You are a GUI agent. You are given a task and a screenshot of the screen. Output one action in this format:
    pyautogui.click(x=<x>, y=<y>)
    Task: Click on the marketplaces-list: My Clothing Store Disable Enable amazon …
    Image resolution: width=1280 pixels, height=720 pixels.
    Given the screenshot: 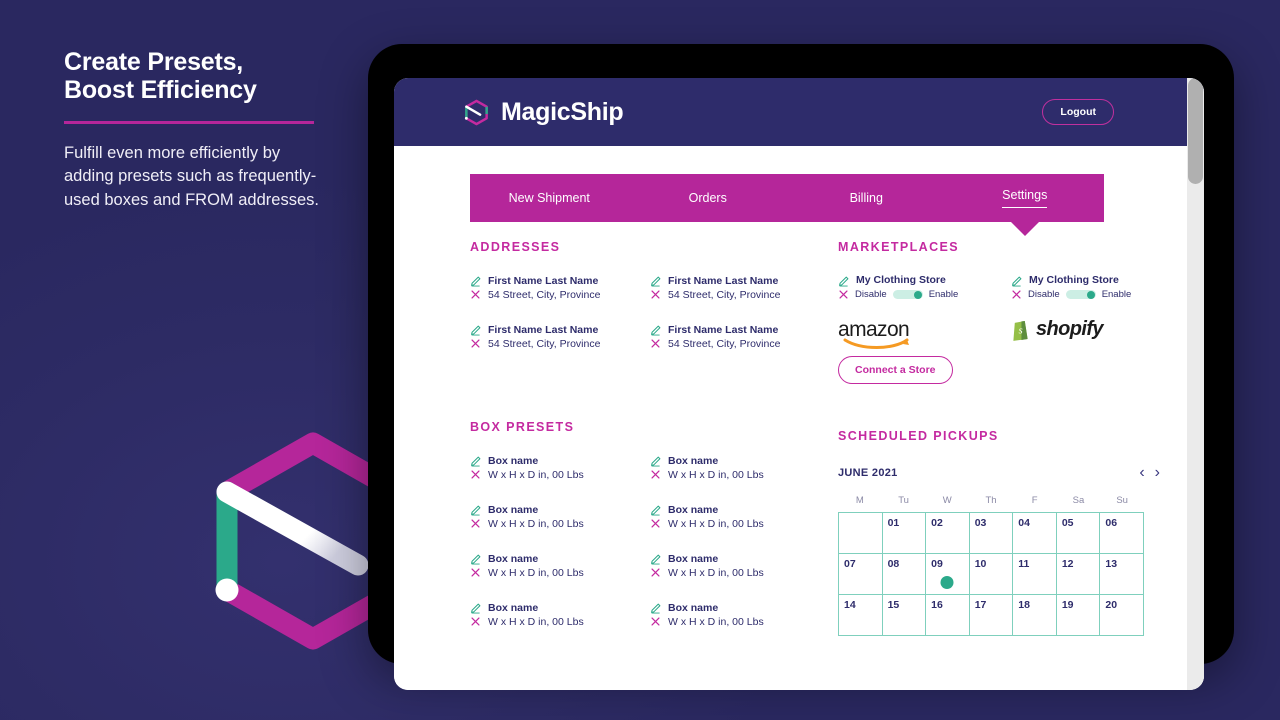 What is the action you would take?
    pyautogui.click(x=1003, y=311)
    